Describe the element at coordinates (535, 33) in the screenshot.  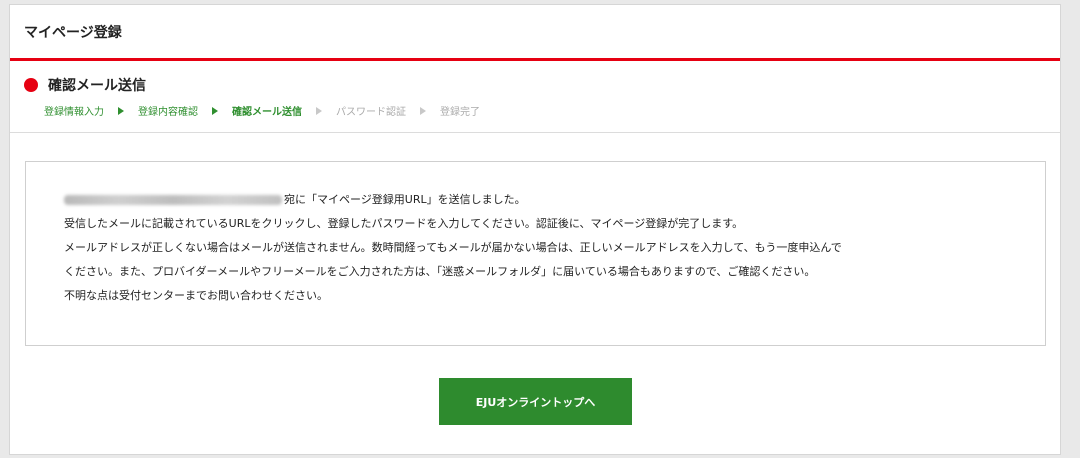
I see `page-header: マイページ登録` at that location.